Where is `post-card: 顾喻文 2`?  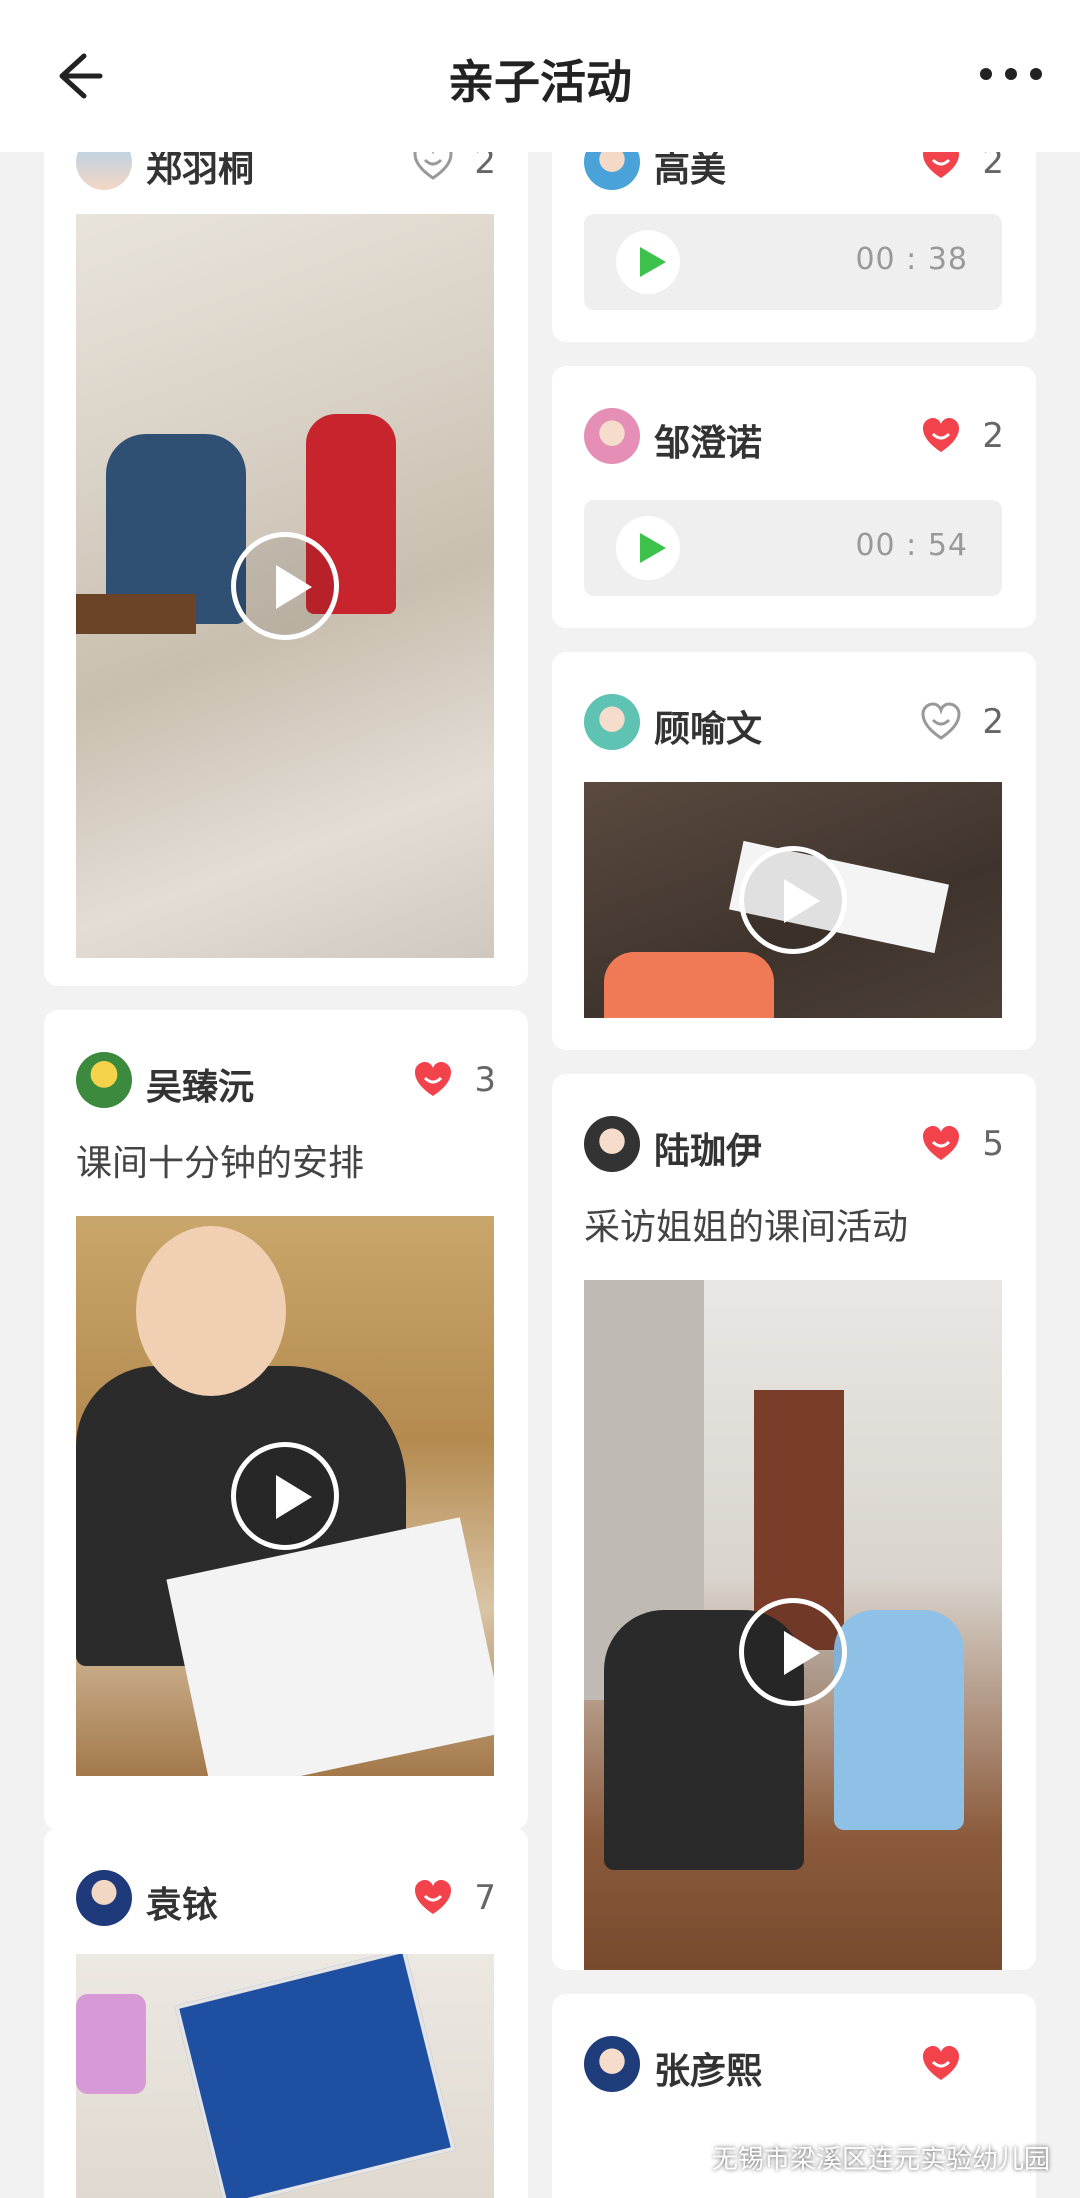
post-card: 顾喻文 2 is located at coordinates (794, 851).